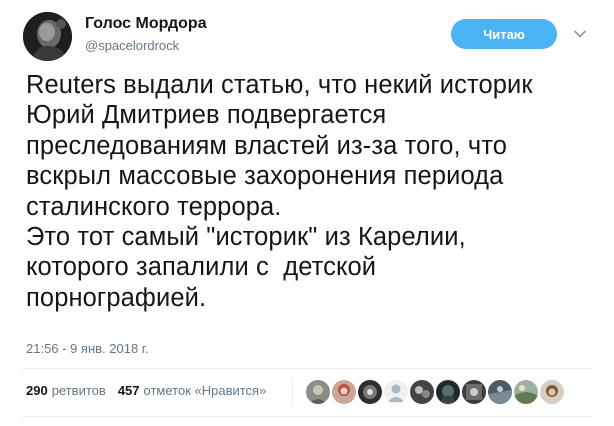 The width and height of the screenshot is (614, 426). Describe the element at coordinates (292, 392) in the screenshot. I see `stats-separator` at that location.